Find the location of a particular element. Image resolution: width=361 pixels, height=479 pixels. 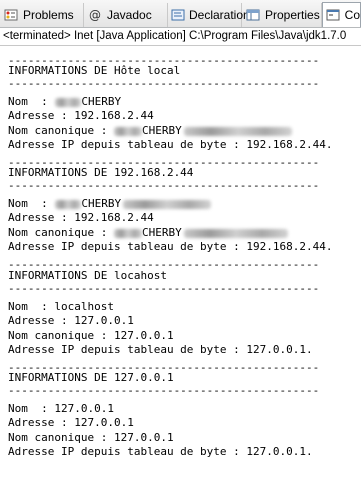

tab-label: Problems is located at coordinates (48, 15).